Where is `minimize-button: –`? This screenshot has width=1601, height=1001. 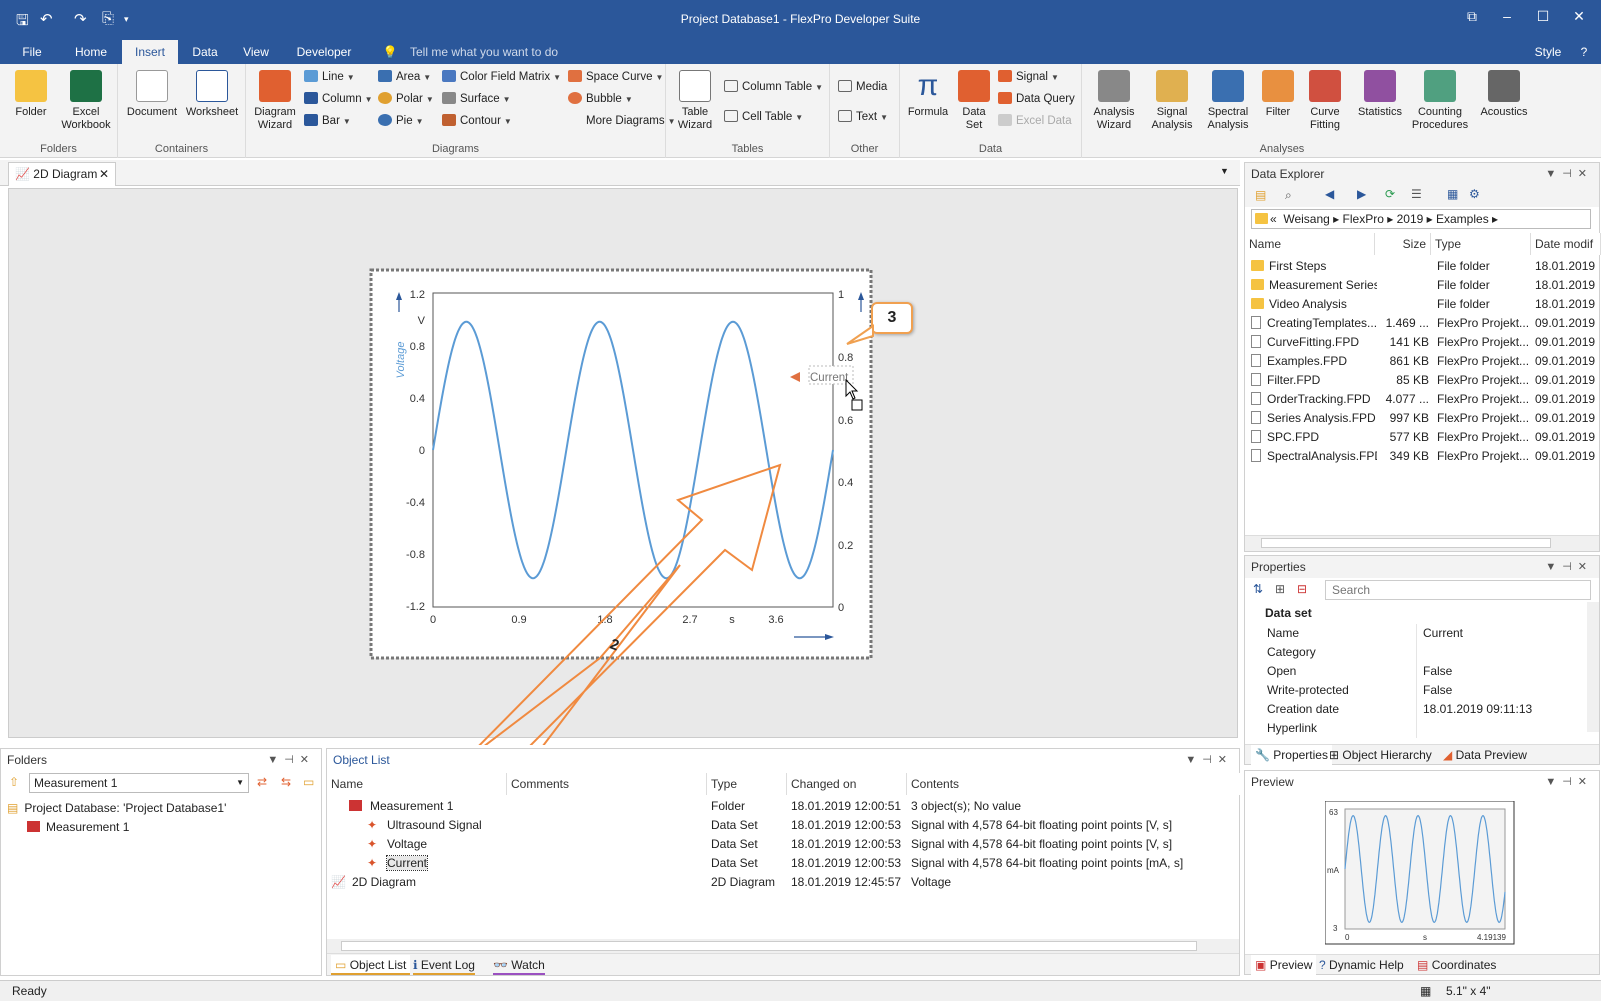 minimize-button: – is located at coordinates (1507, 16).